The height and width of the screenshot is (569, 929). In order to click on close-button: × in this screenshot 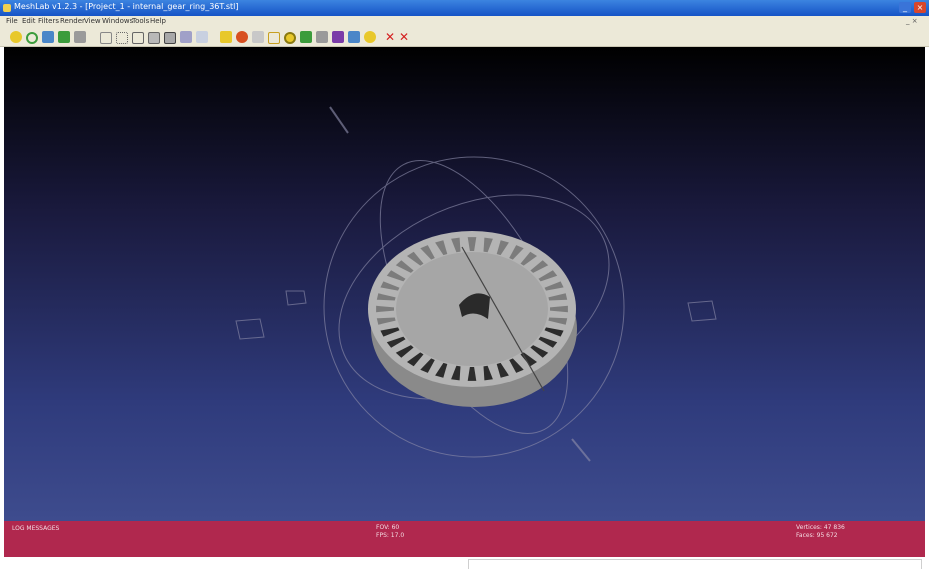, I will do `click(920, 7)`.